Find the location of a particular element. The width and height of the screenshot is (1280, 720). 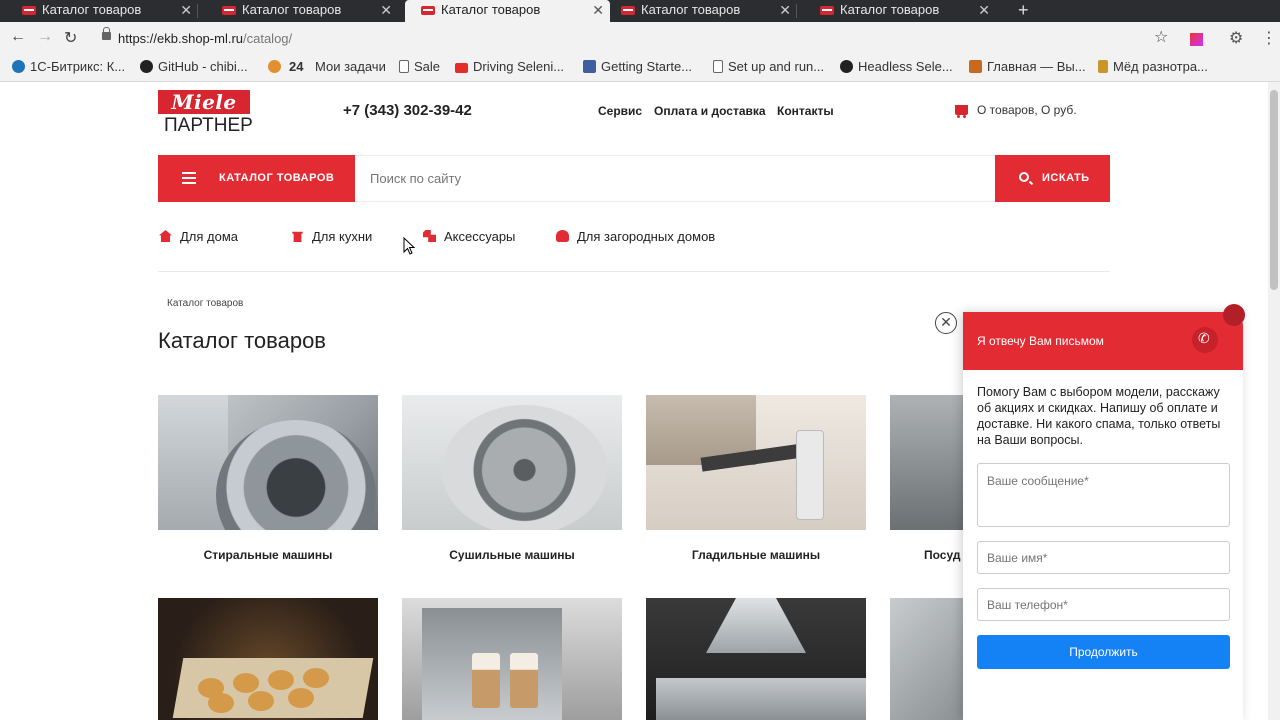

oven-image is located at coordinates (268, 659).